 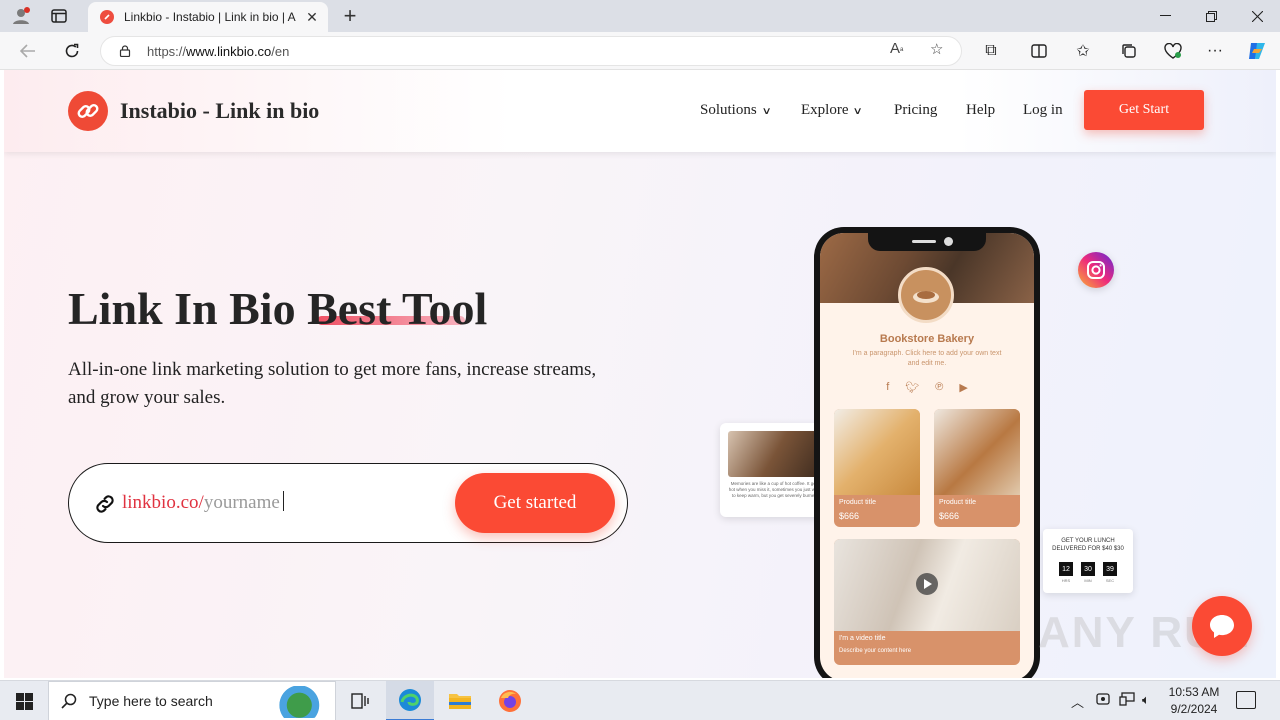 I want to click on video-thumbnail, so click(x=927, y=585).